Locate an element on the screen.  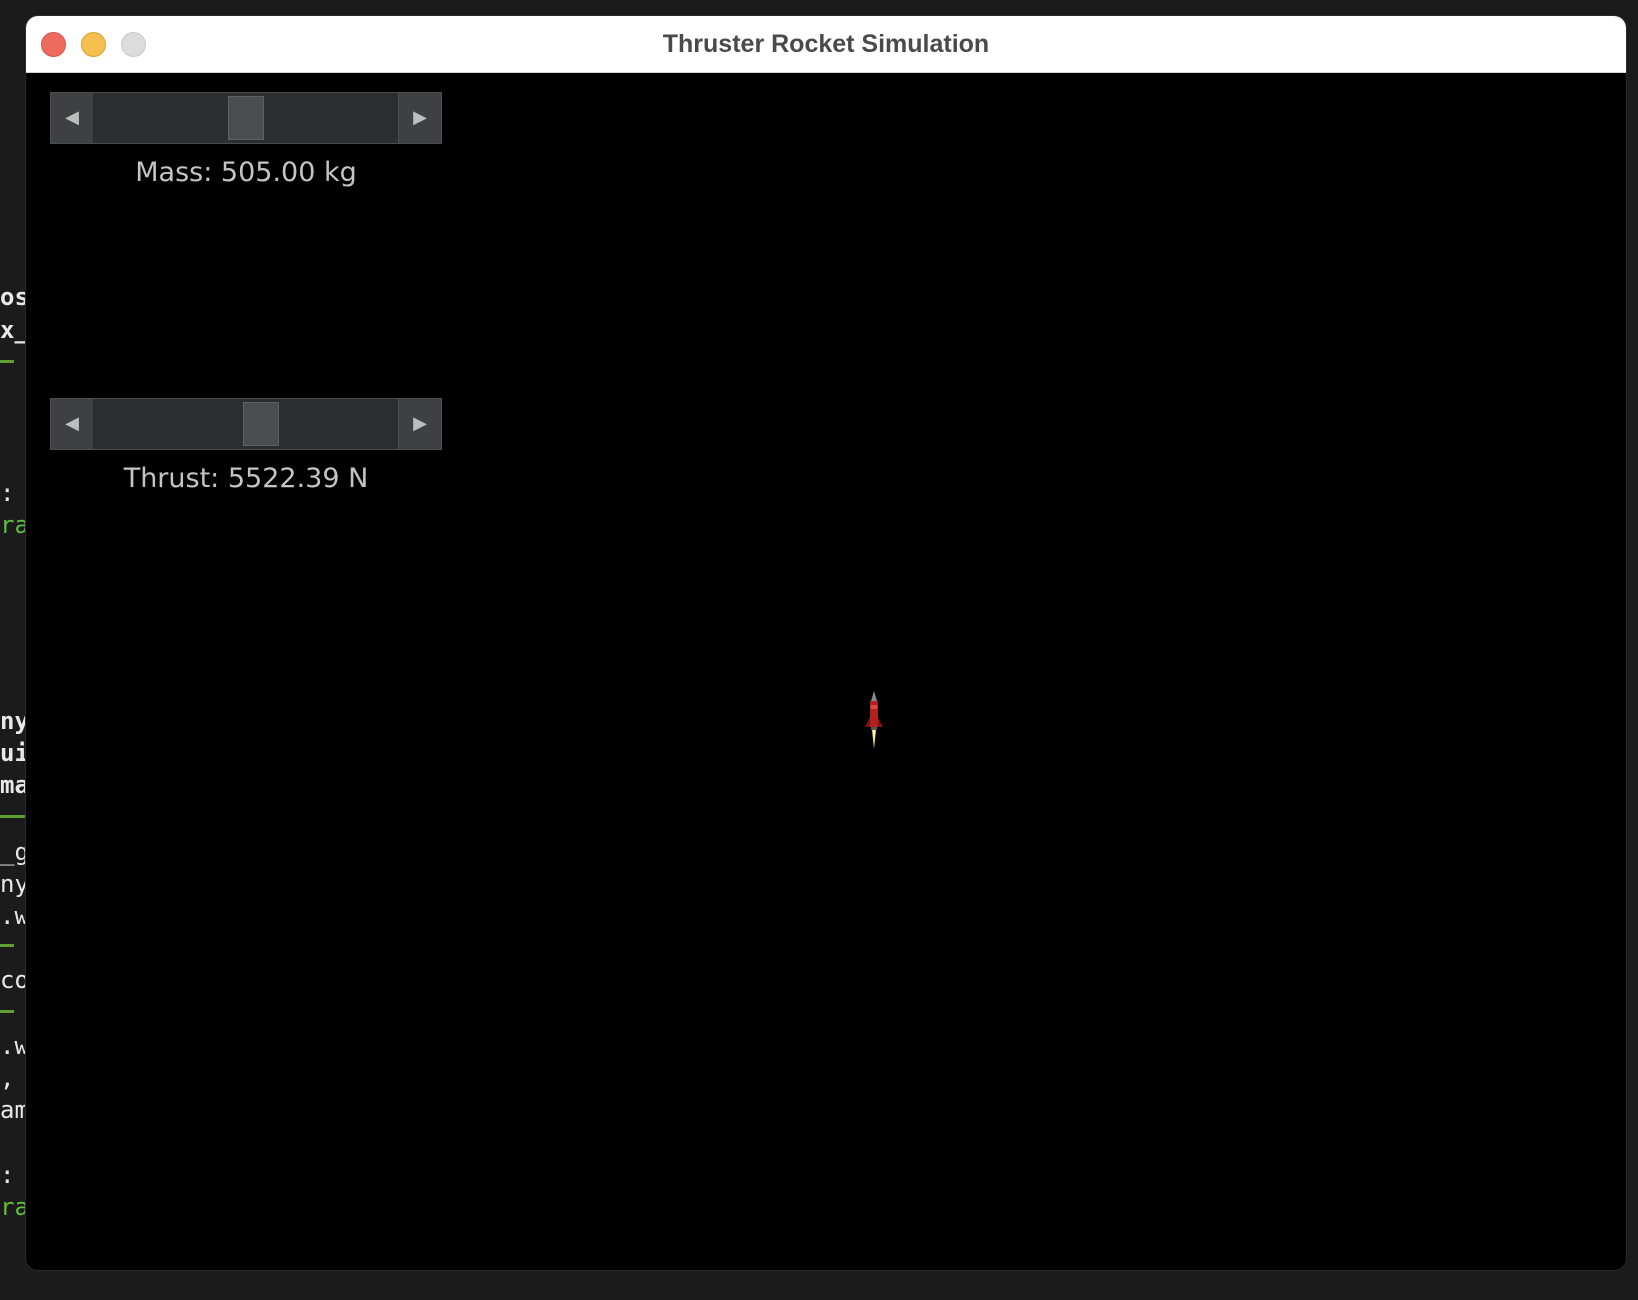
mass-slider-thumb is located at coordinates (246, 118).